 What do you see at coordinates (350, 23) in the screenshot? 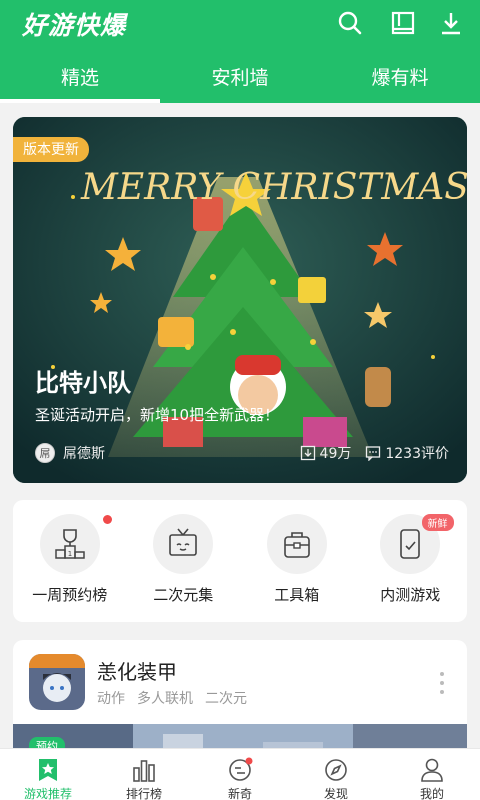
I see `search-icon` at bounding box center [350, 23].